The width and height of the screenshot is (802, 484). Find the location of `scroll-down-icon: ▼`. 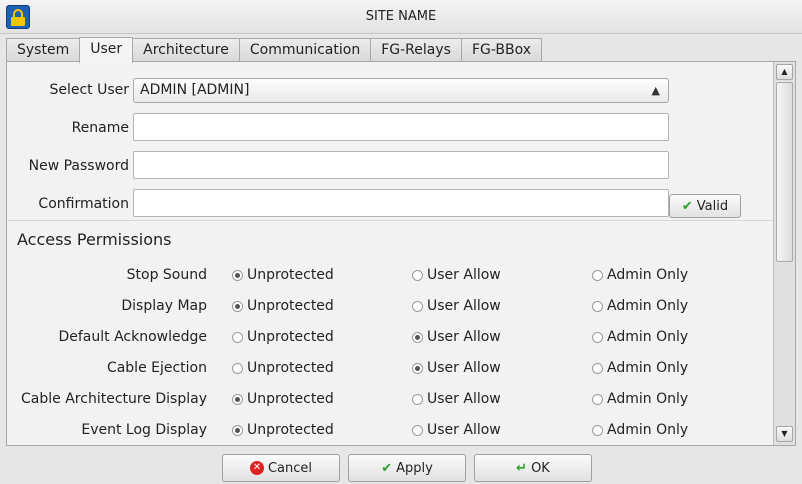

scroll-down-icon: ▼ is located at coordinates (784, 434).